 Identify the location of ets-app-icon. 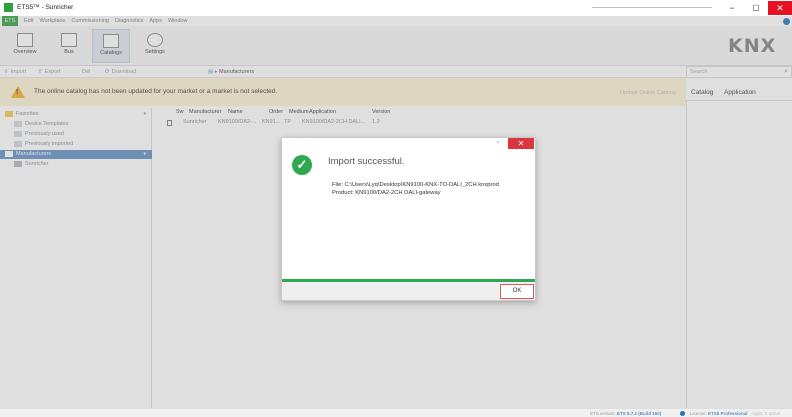
(8, 7).